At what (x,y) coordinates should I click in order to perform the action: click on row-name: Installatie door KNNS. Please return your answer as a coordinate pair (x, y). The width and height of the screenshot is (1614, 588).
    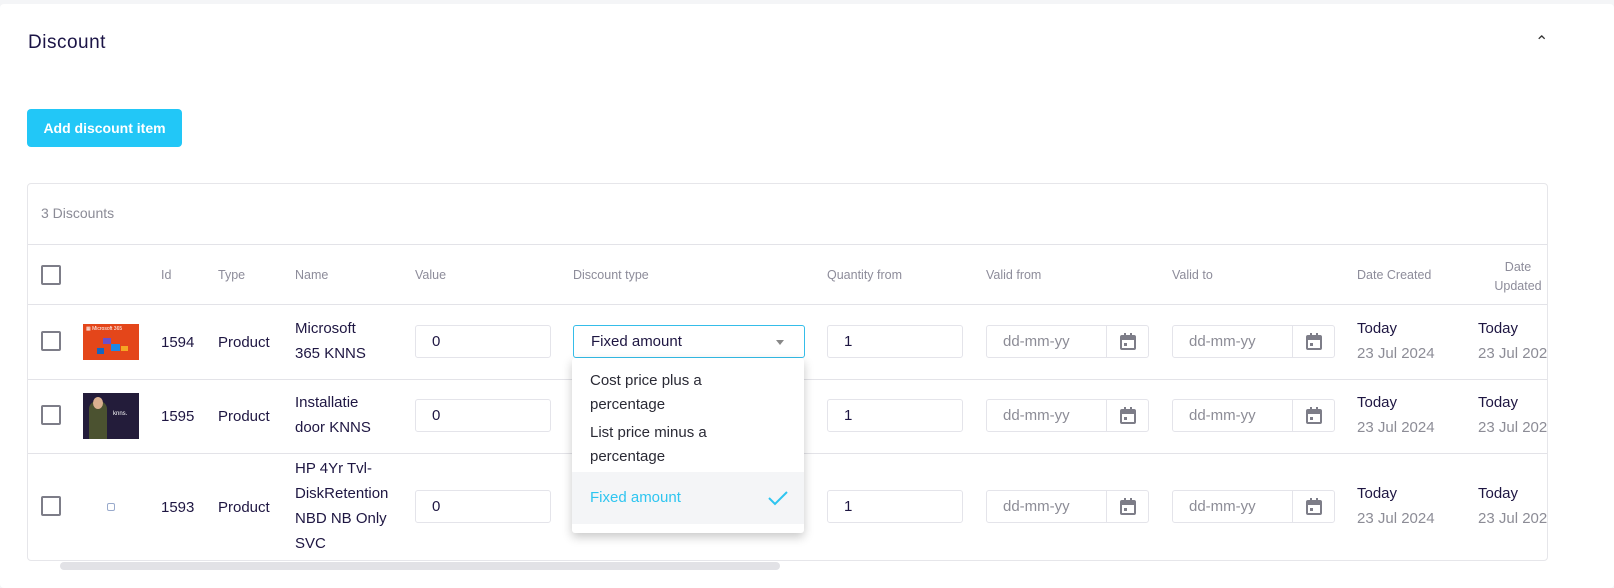
    Looking at the image, I should click on (350, 415).